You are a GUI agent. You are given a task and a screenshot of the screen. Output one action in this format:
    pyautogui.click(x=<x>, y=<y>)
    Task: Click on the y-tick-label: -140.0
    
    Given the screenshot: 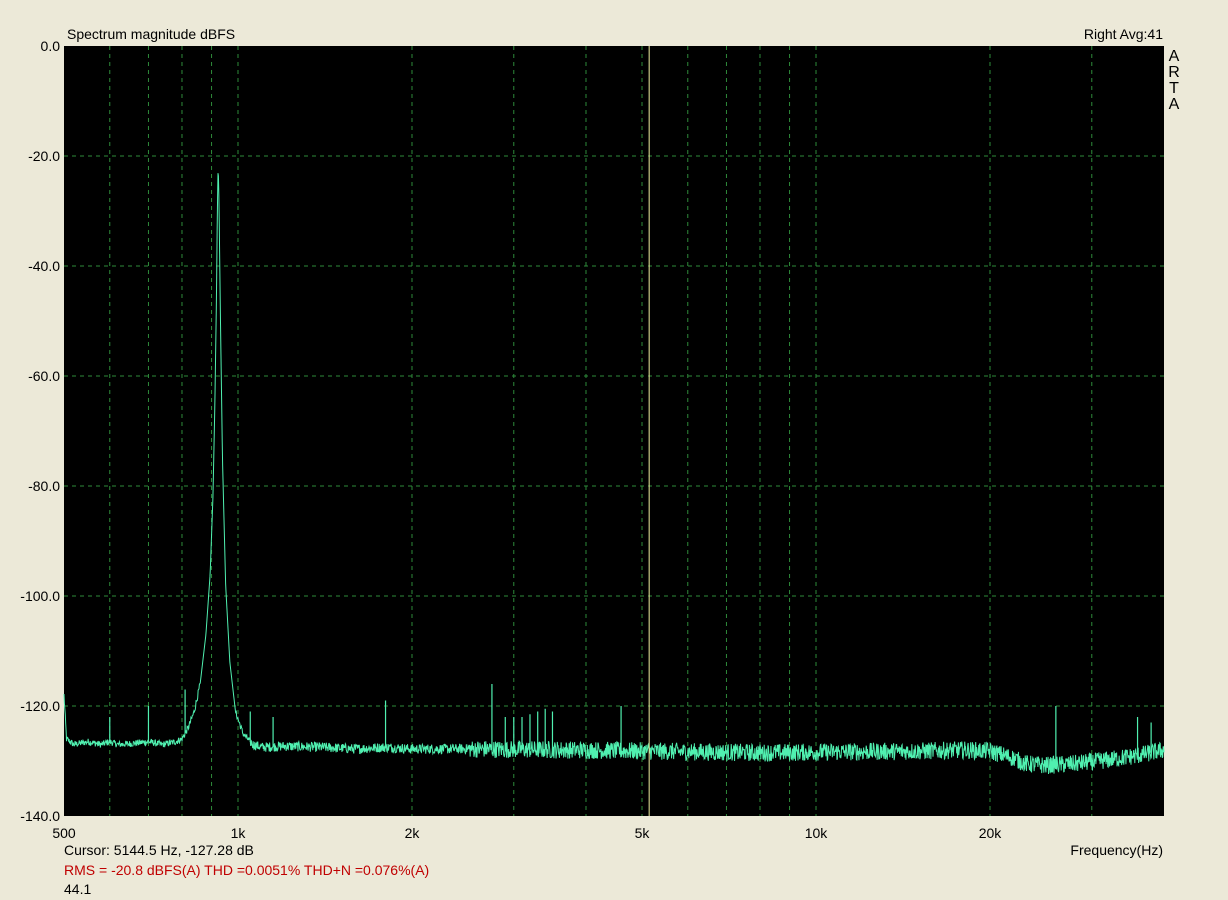 What is the action you would take?
    pyautogui.click(x=40, y=816)
    